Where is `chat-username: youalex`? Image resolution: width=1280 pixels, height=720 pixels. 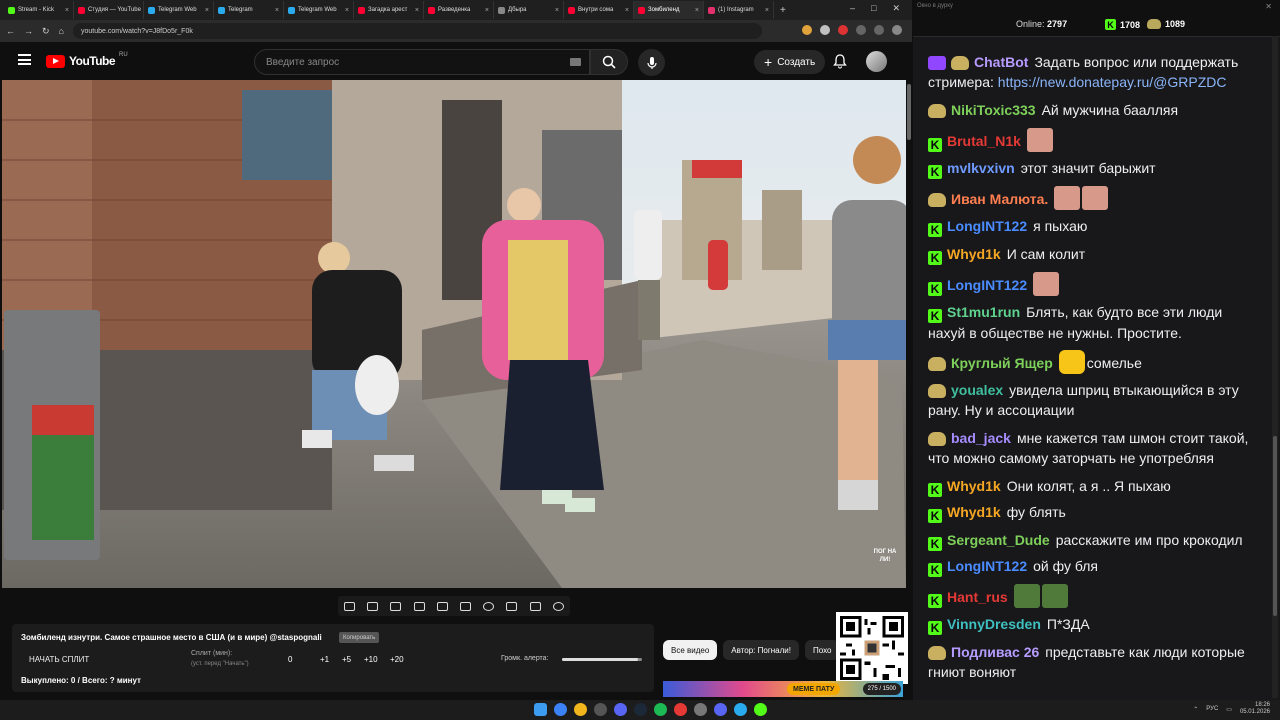 chat-username: youalex is located at coordinates (977, 390).